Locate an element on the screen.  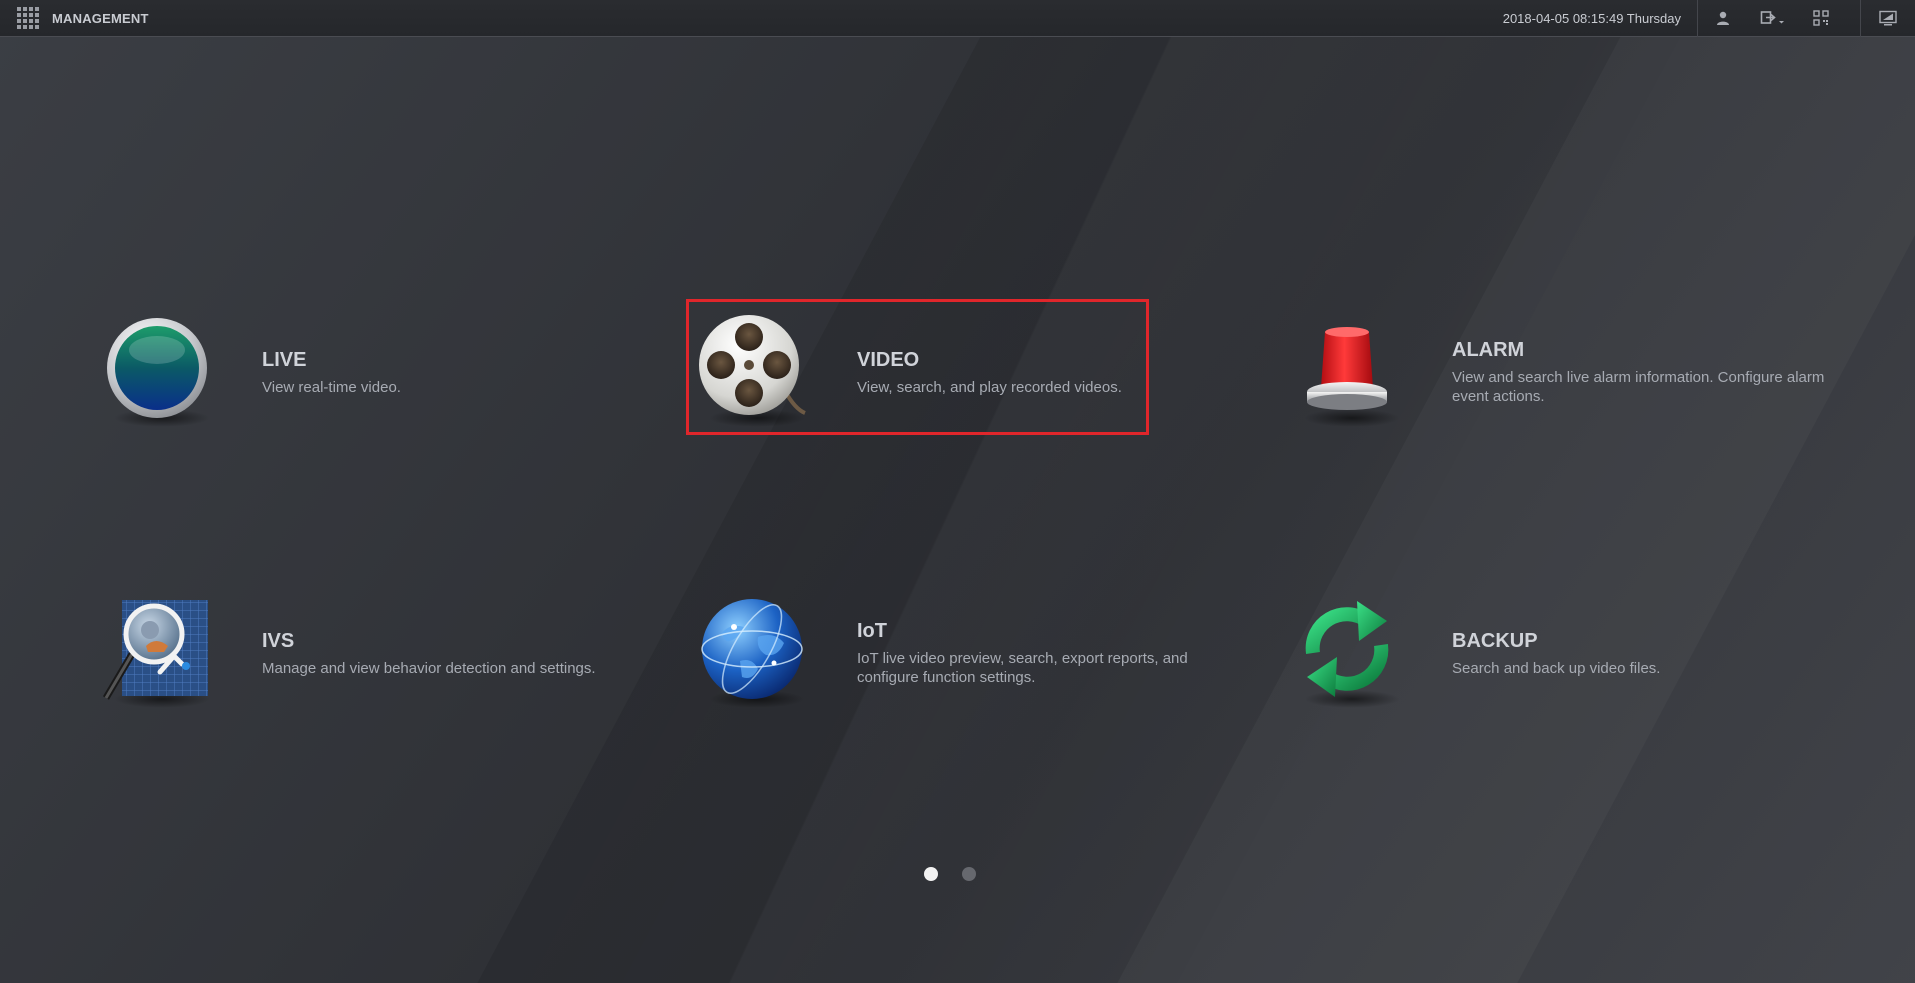
tile-live: LIVE View real-time video. is located at coordinates (362, 383).